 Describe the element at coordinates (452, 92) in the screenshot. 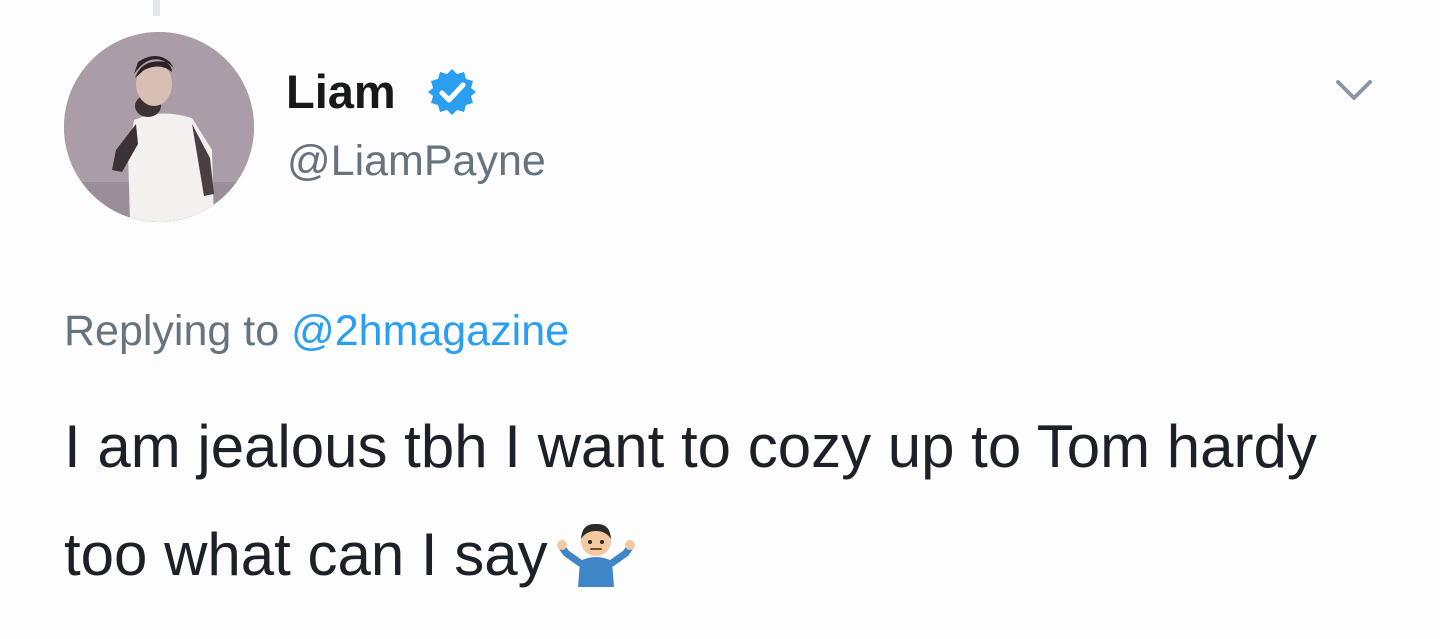

I see `verified-badge-icon` at that location.